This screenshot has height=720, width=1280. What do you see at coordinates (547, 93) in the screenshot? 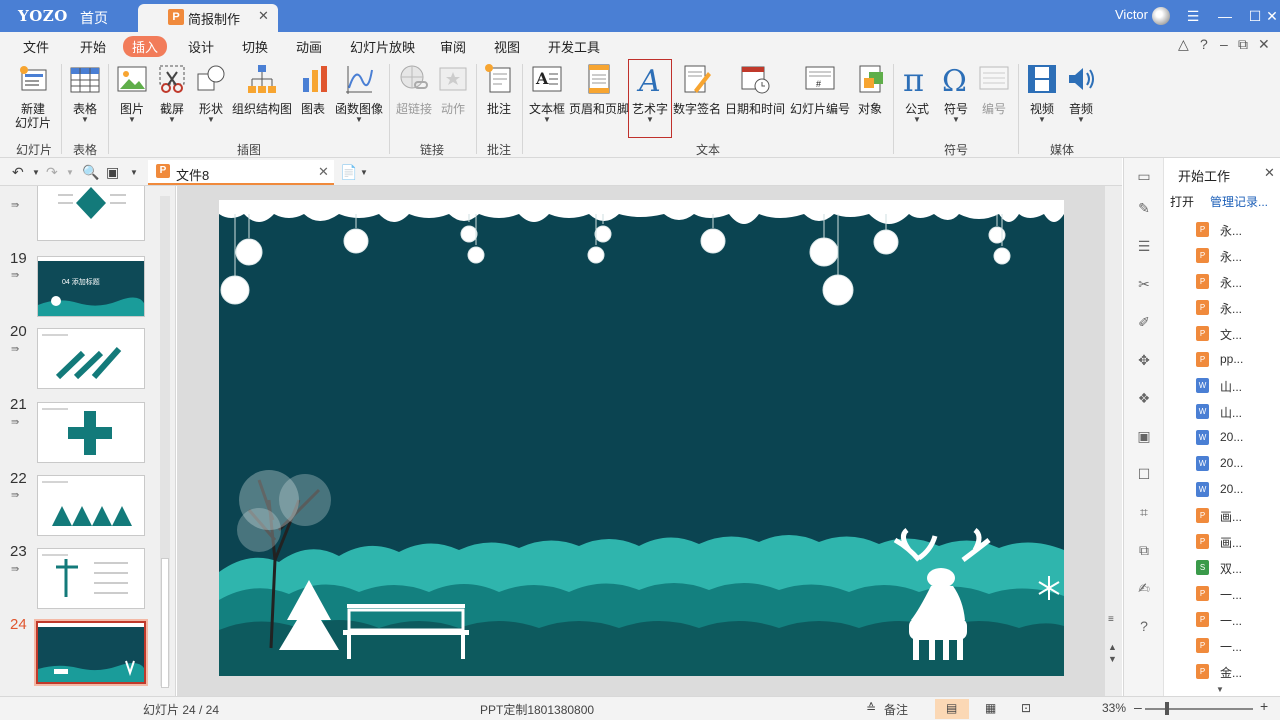
I see `textbox-button: A 文本框 ▼` at bounding box center [547, 93].